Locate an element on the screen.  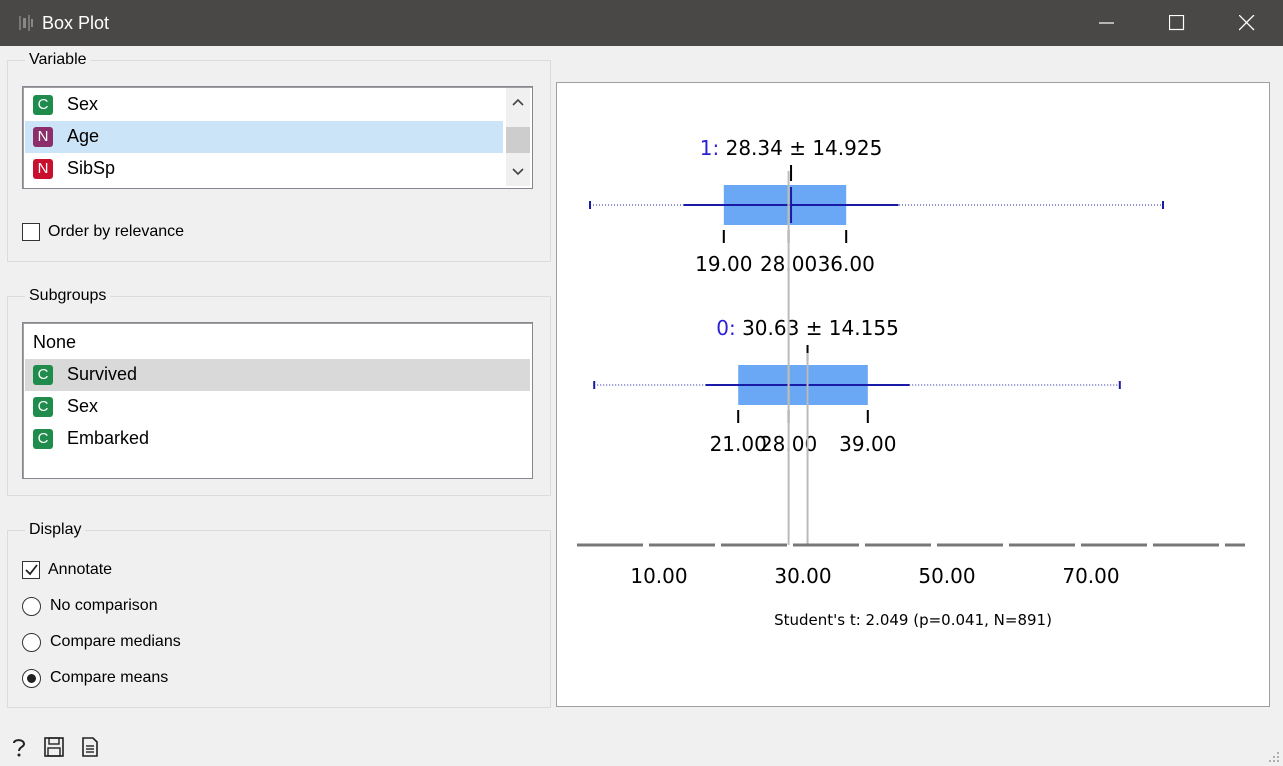
maximize-button is located at coordinates (1177, 23).